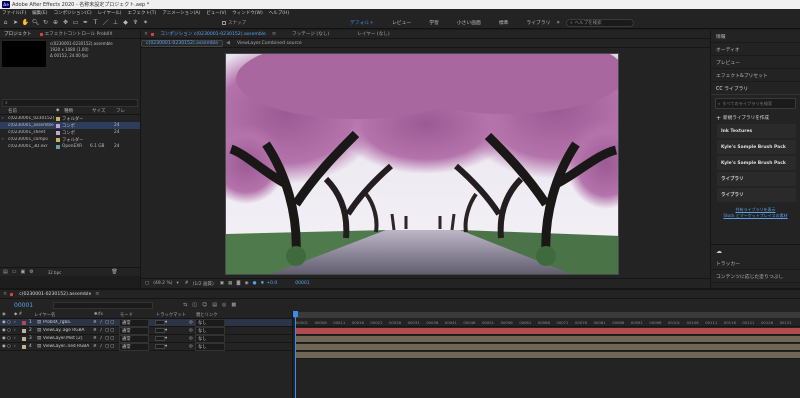 The height and width of the screenshot is (398, 800). What do you see at coordinates (45, 22) in the screenshot?
I see `rotate-tool-icon: ↻` at bounding box center [45, 22].